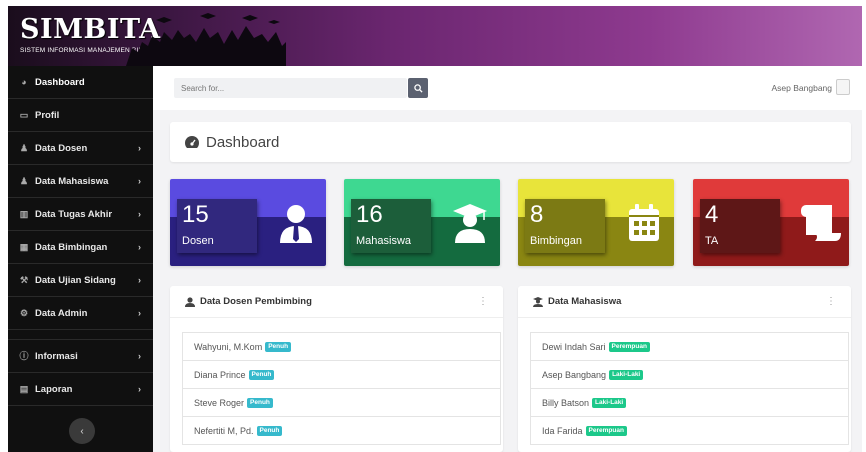 The width and height of the screenshot is (866, 452). I want to click on scroll-icon, so click(821, 223).